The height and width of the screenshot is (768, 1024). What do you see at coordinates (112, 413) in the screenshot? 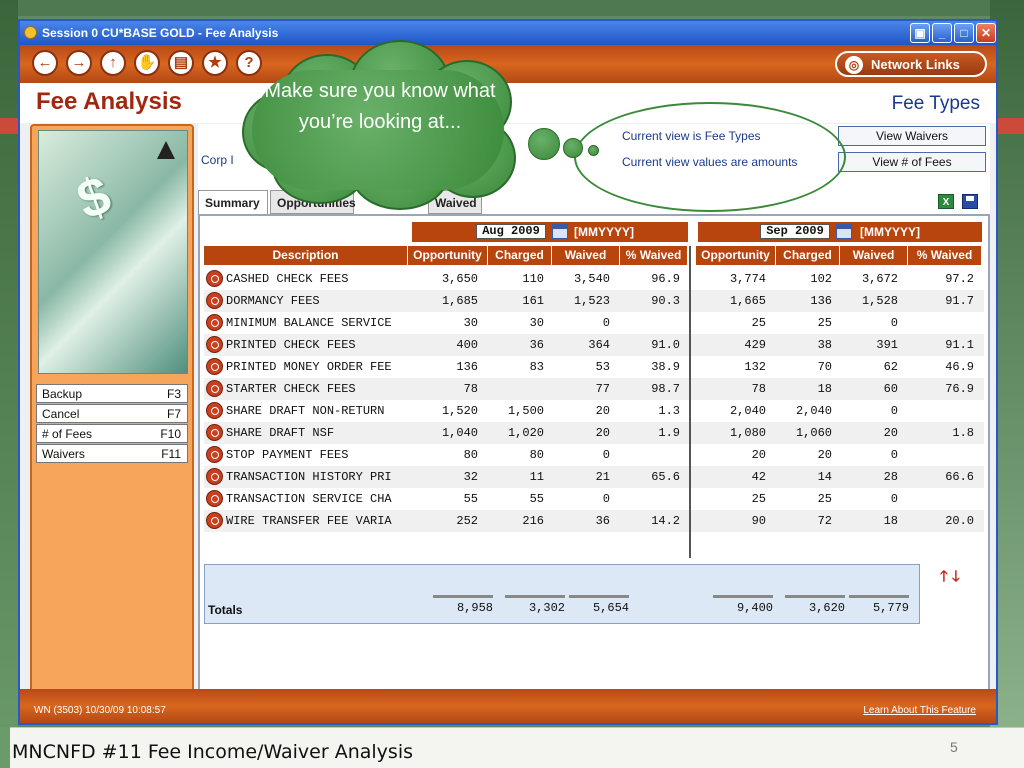
I see `cancel-button: Cancel F7` at bounding box center [112, 413].